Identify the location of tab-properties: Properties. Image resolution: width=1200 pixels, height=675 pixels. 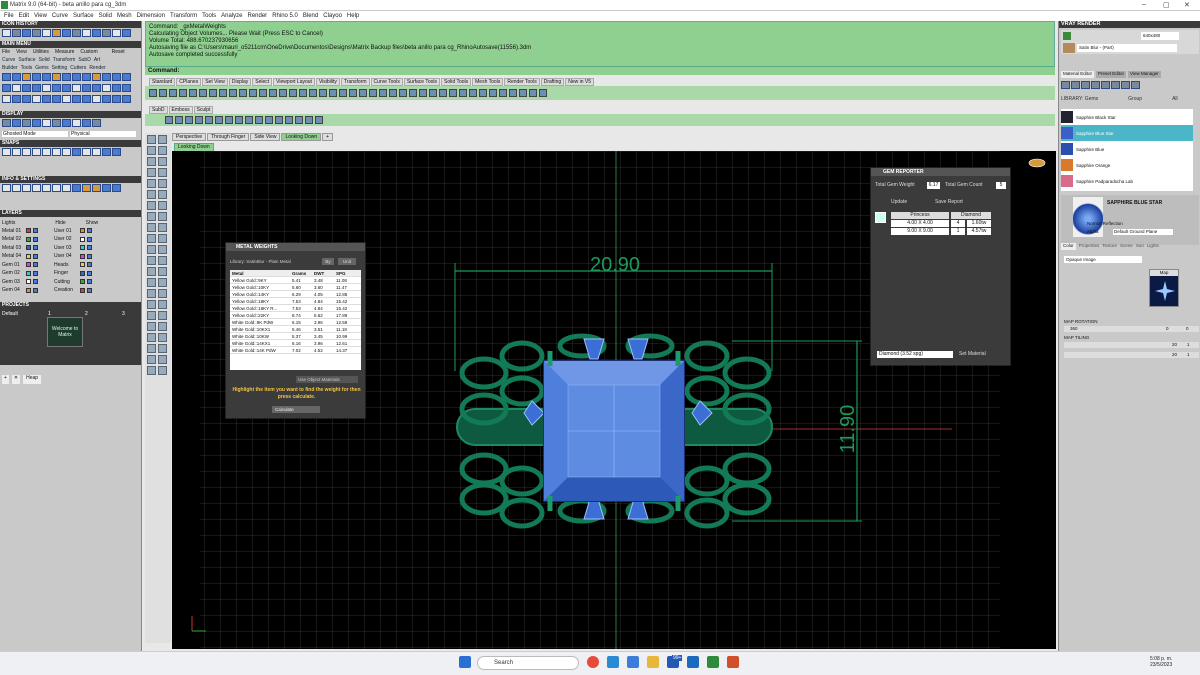
(1089, 246).